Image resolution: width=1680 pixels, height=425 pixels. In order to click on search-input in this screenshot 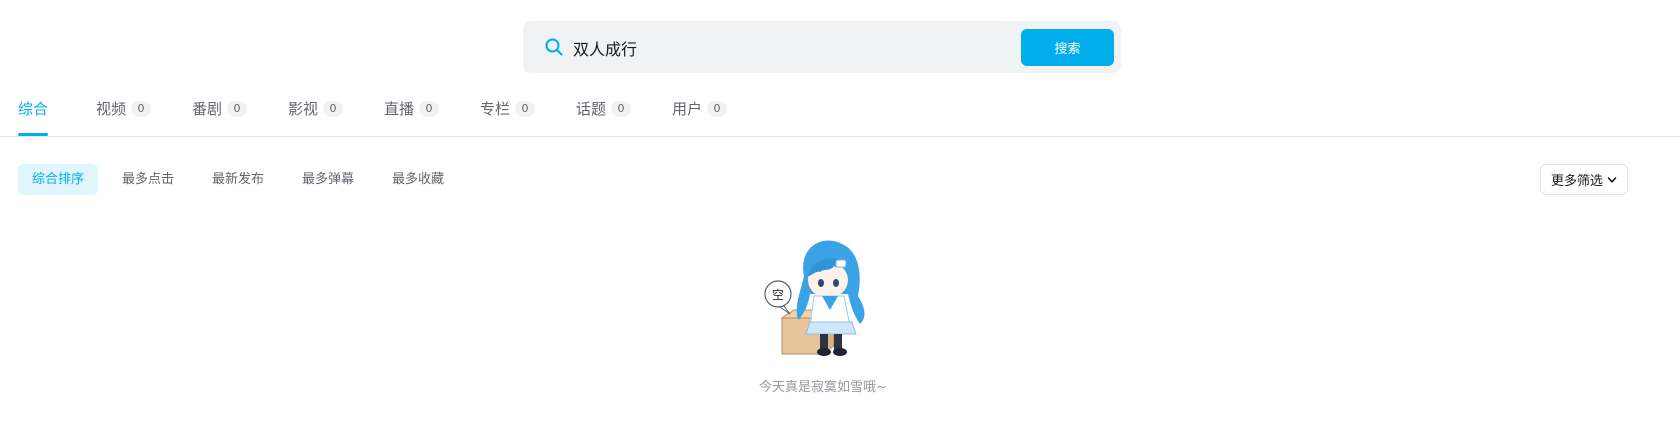, I will do `click(803, 48)`.